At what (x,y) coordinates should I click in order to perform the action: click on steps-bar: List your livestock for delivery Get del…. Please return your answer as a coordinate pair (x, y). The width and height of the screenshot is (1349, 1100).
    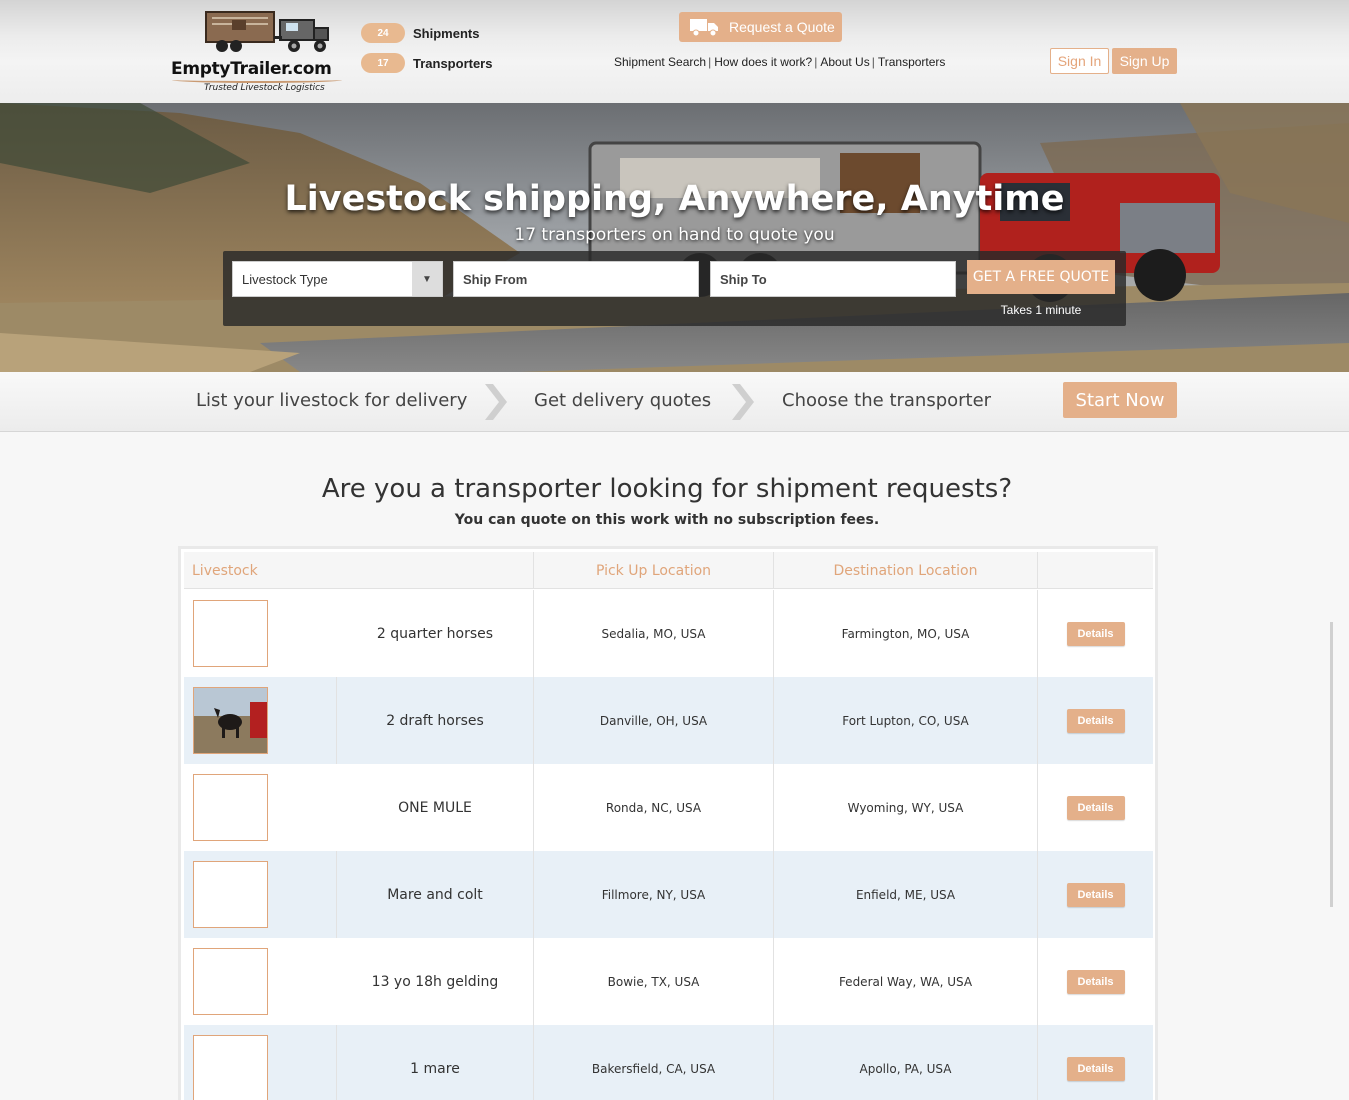
    Looking at the image, I should click on (674, 402).